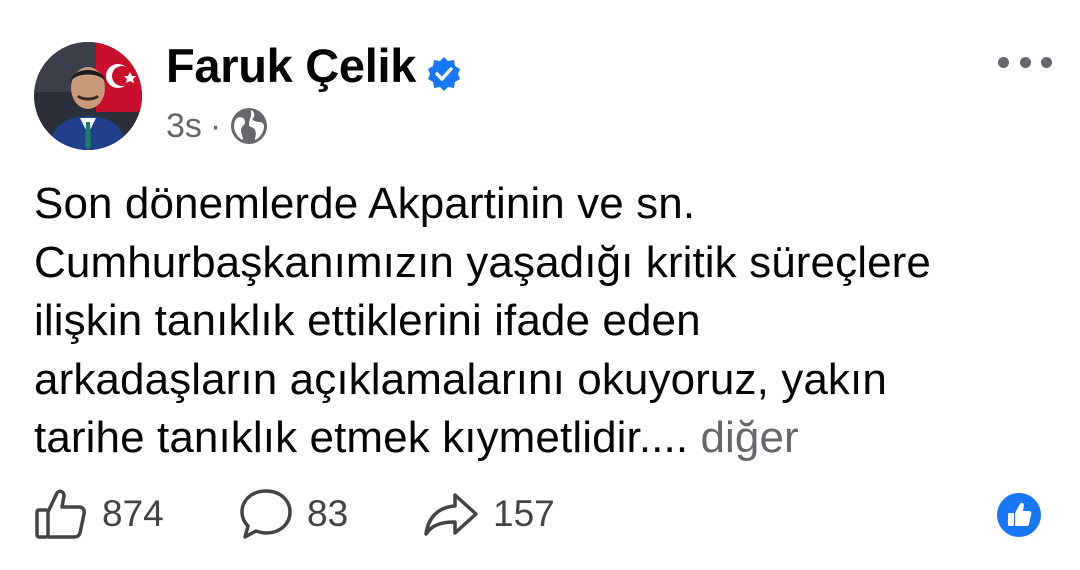  I want to click on author-avatar, so click(88, 96).